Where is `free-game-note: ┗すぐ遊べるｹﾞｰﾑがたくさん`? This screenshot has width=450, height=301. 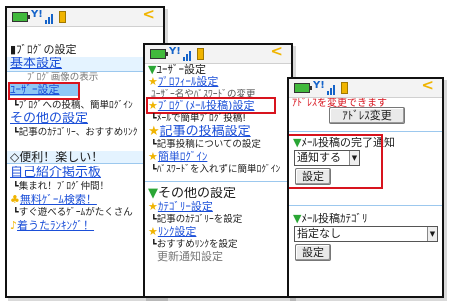
free-game-note: ┗すぐ遊べるｹﾞｰﾑがたくさん is located at coordinates (73, 212).